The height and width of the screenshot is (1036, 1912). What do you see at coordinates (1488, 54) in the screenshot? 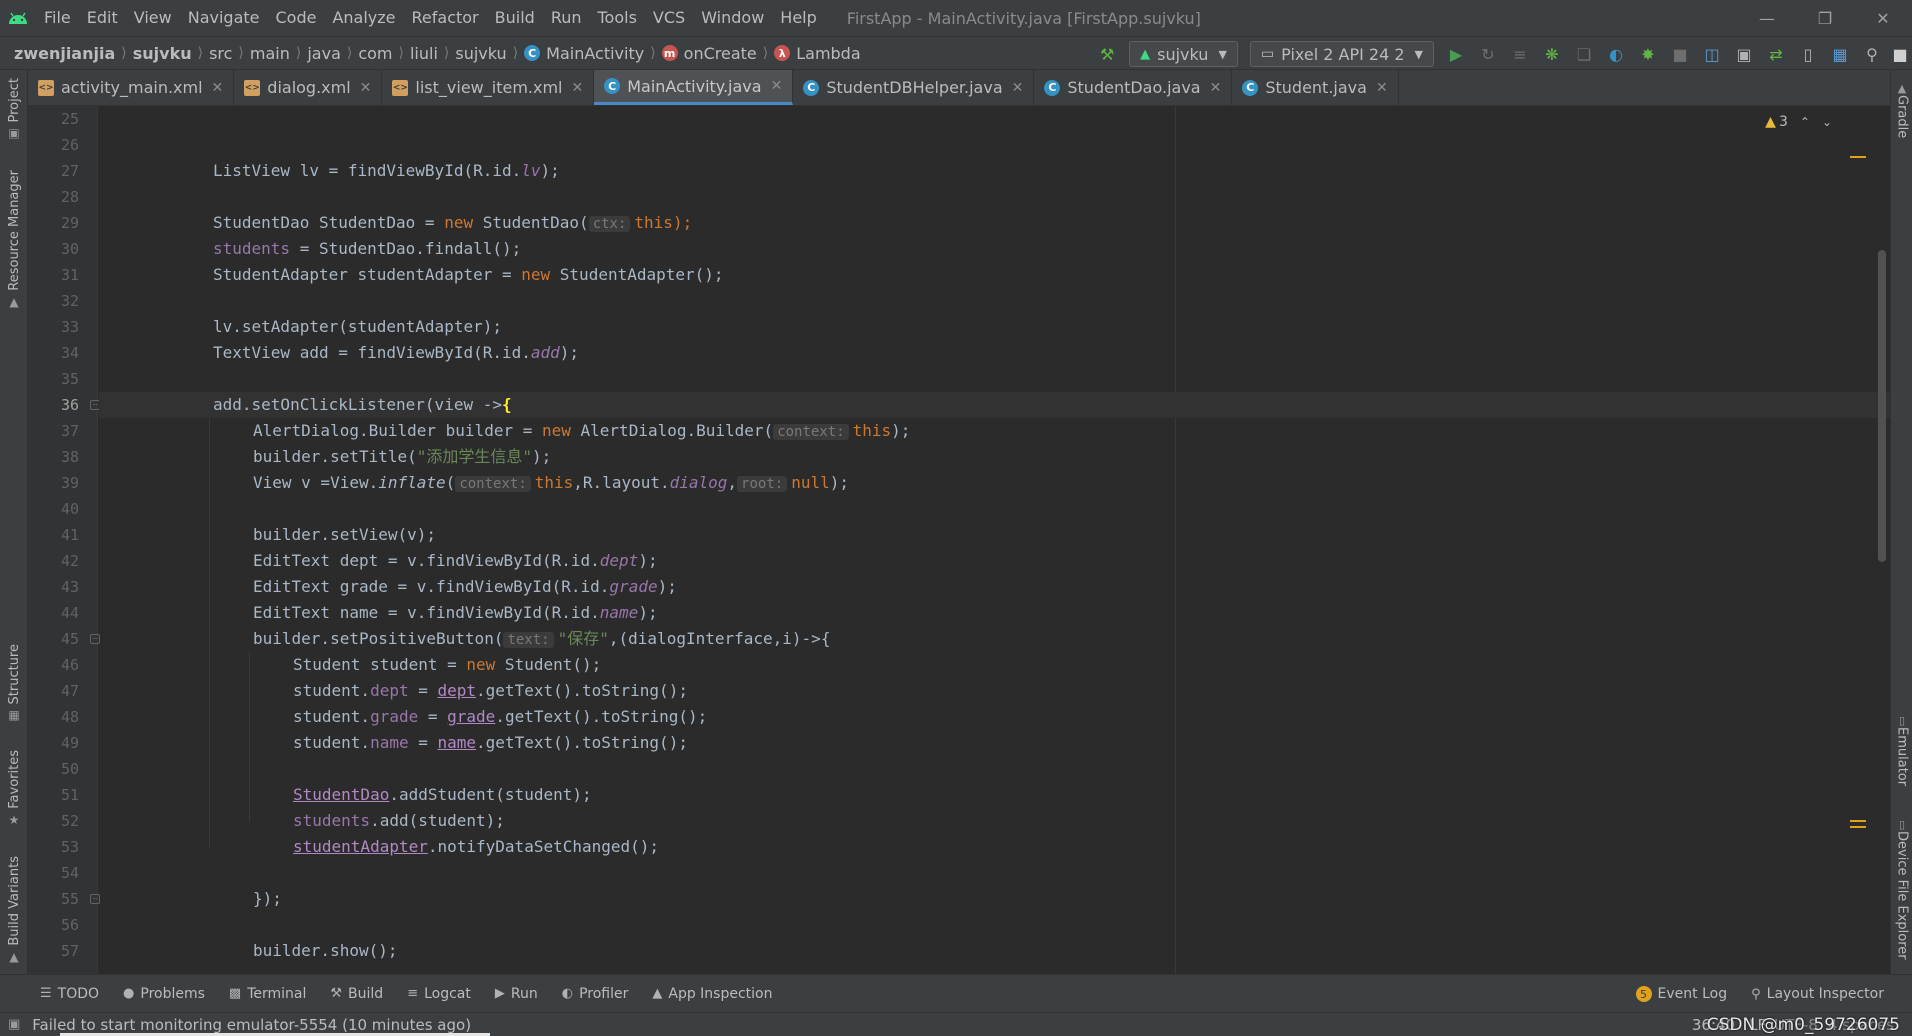
I see `apply-changes-icon: ↻` at bounding box center [1488, 54].